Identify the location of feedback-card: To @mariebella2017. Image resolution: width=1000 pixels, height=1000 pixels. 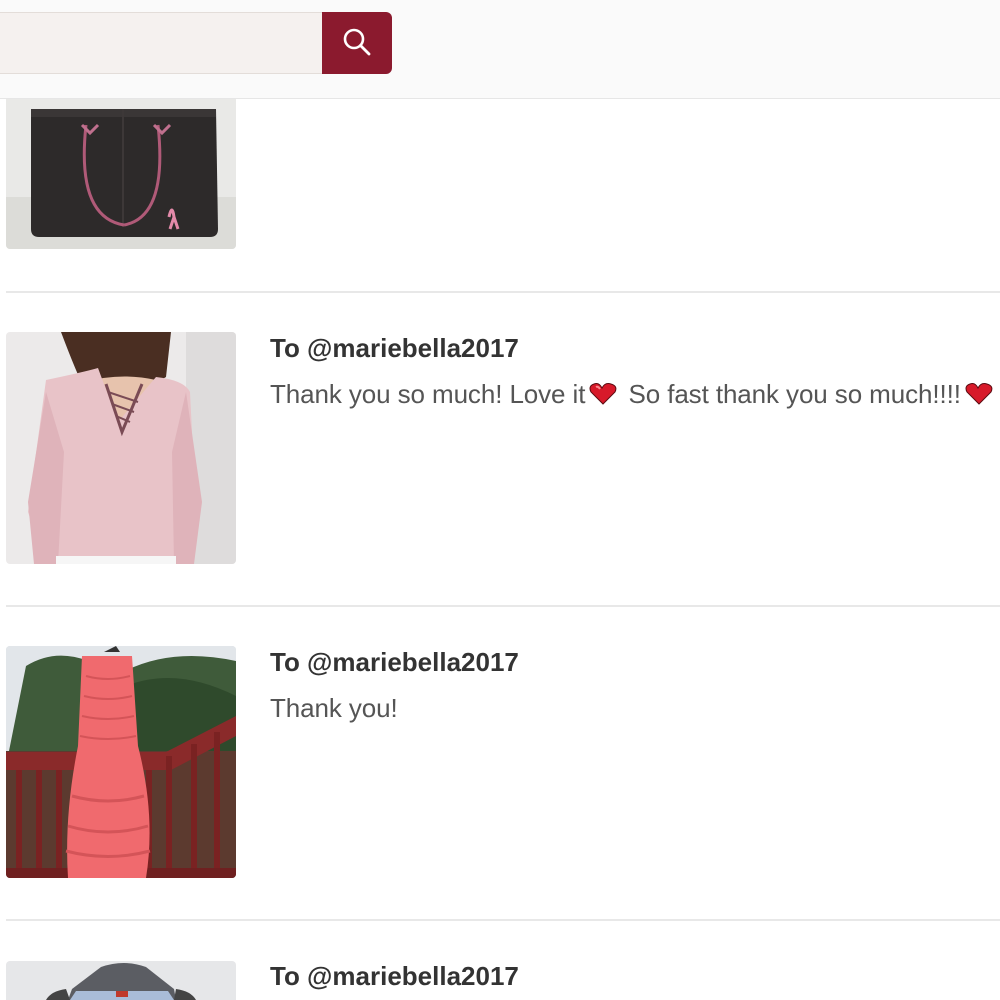
(500, 960).